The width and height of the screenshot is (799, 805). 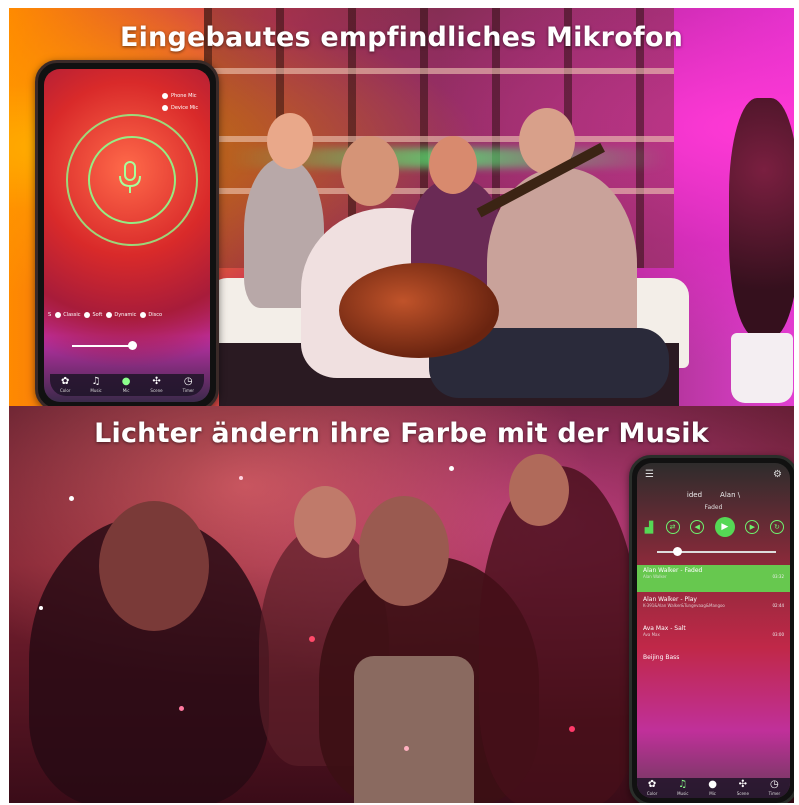 I want to click on option-device-mic: Device Mic, so click(x=185, y=108).